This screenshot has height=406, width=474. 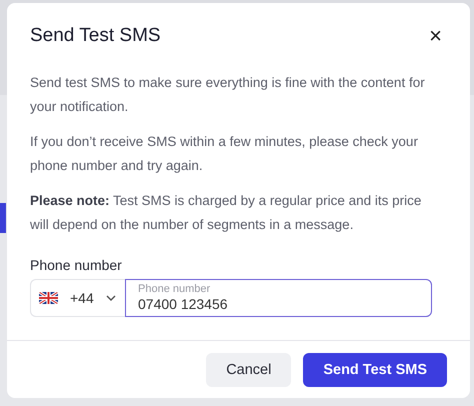 I want to click on field-label: Phone number, so click(x=76, y=265).